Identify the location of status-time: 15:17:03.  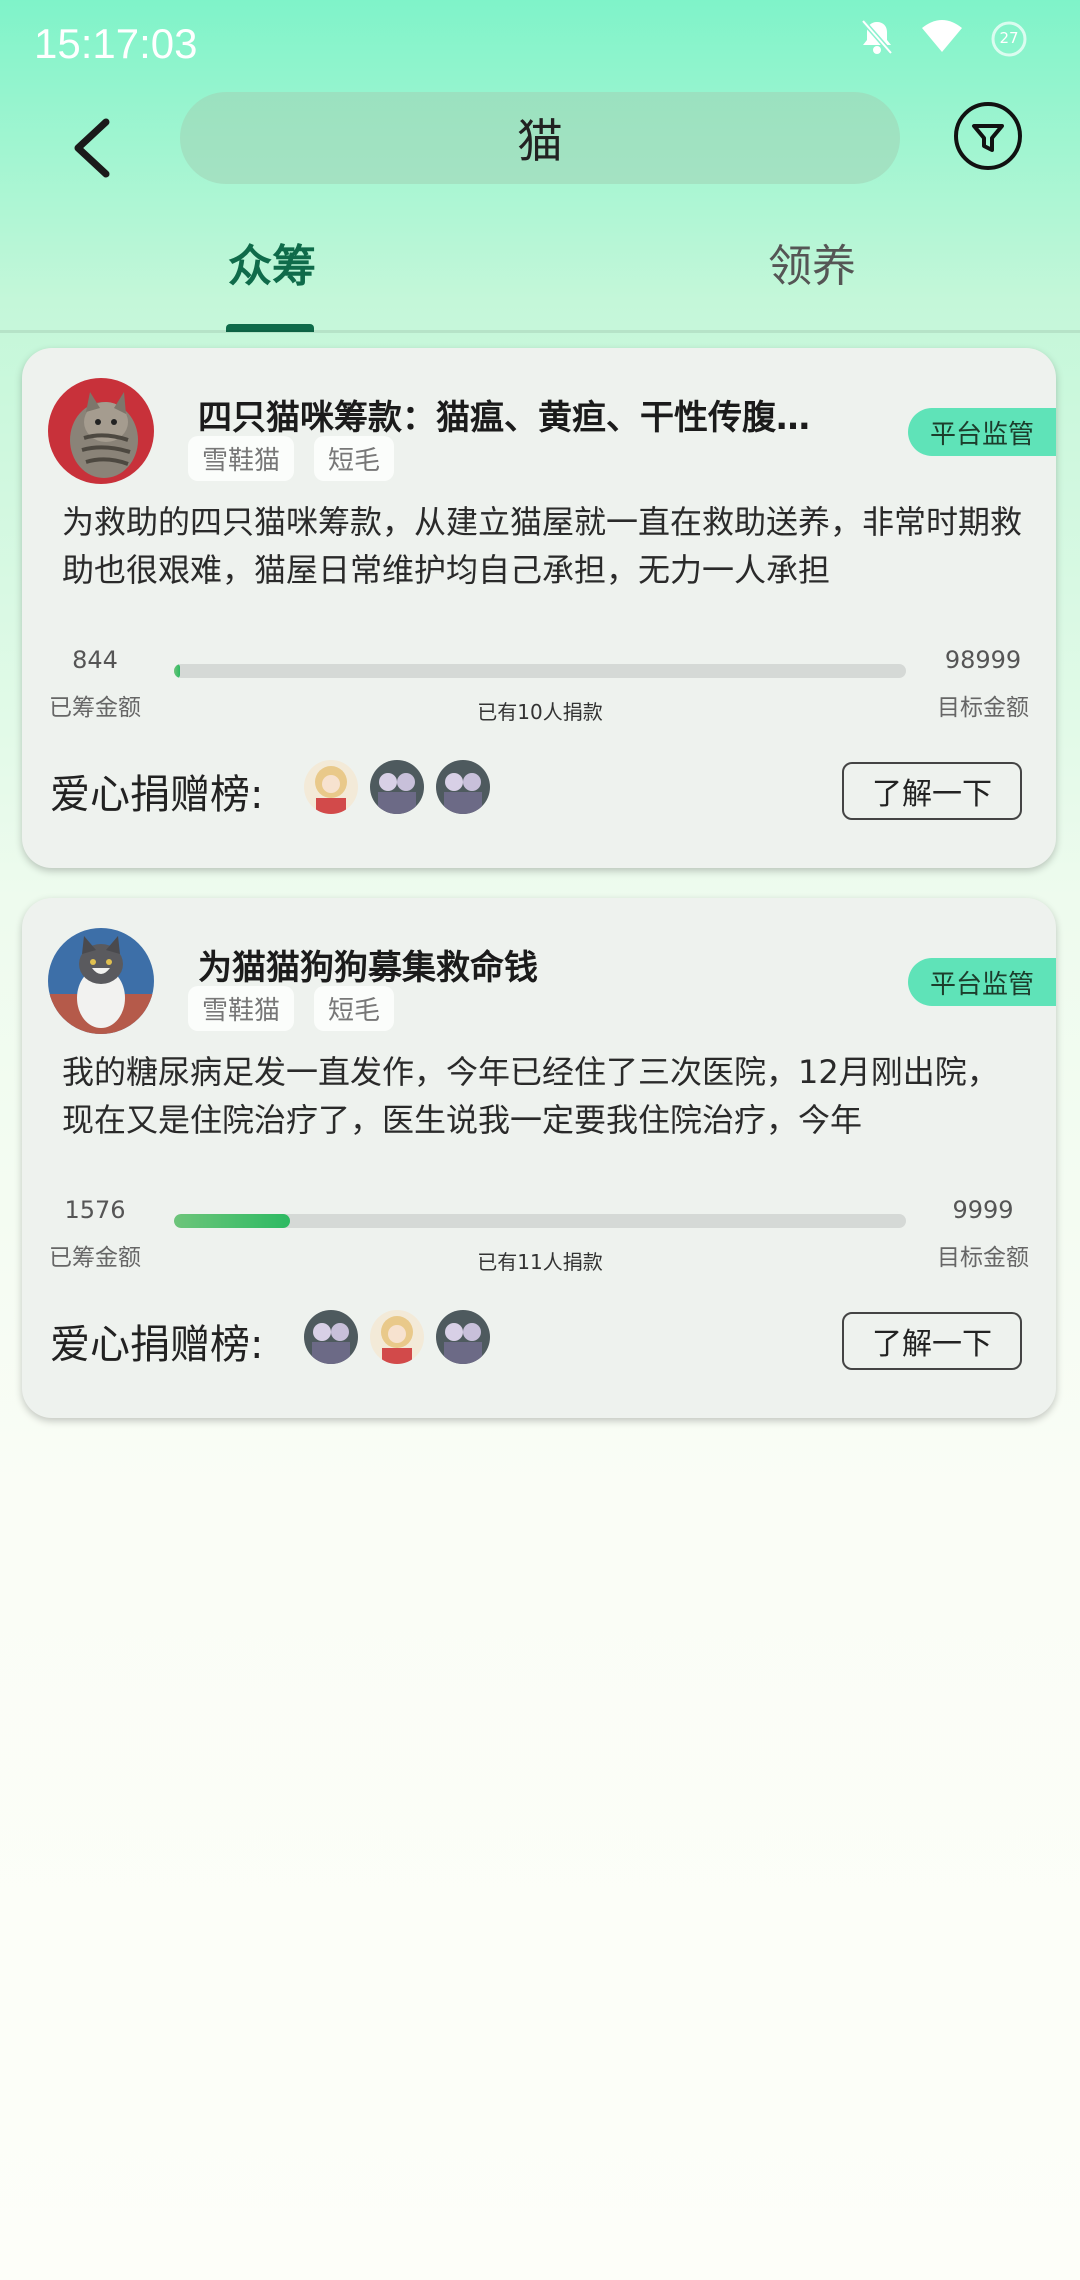
(116, 43).